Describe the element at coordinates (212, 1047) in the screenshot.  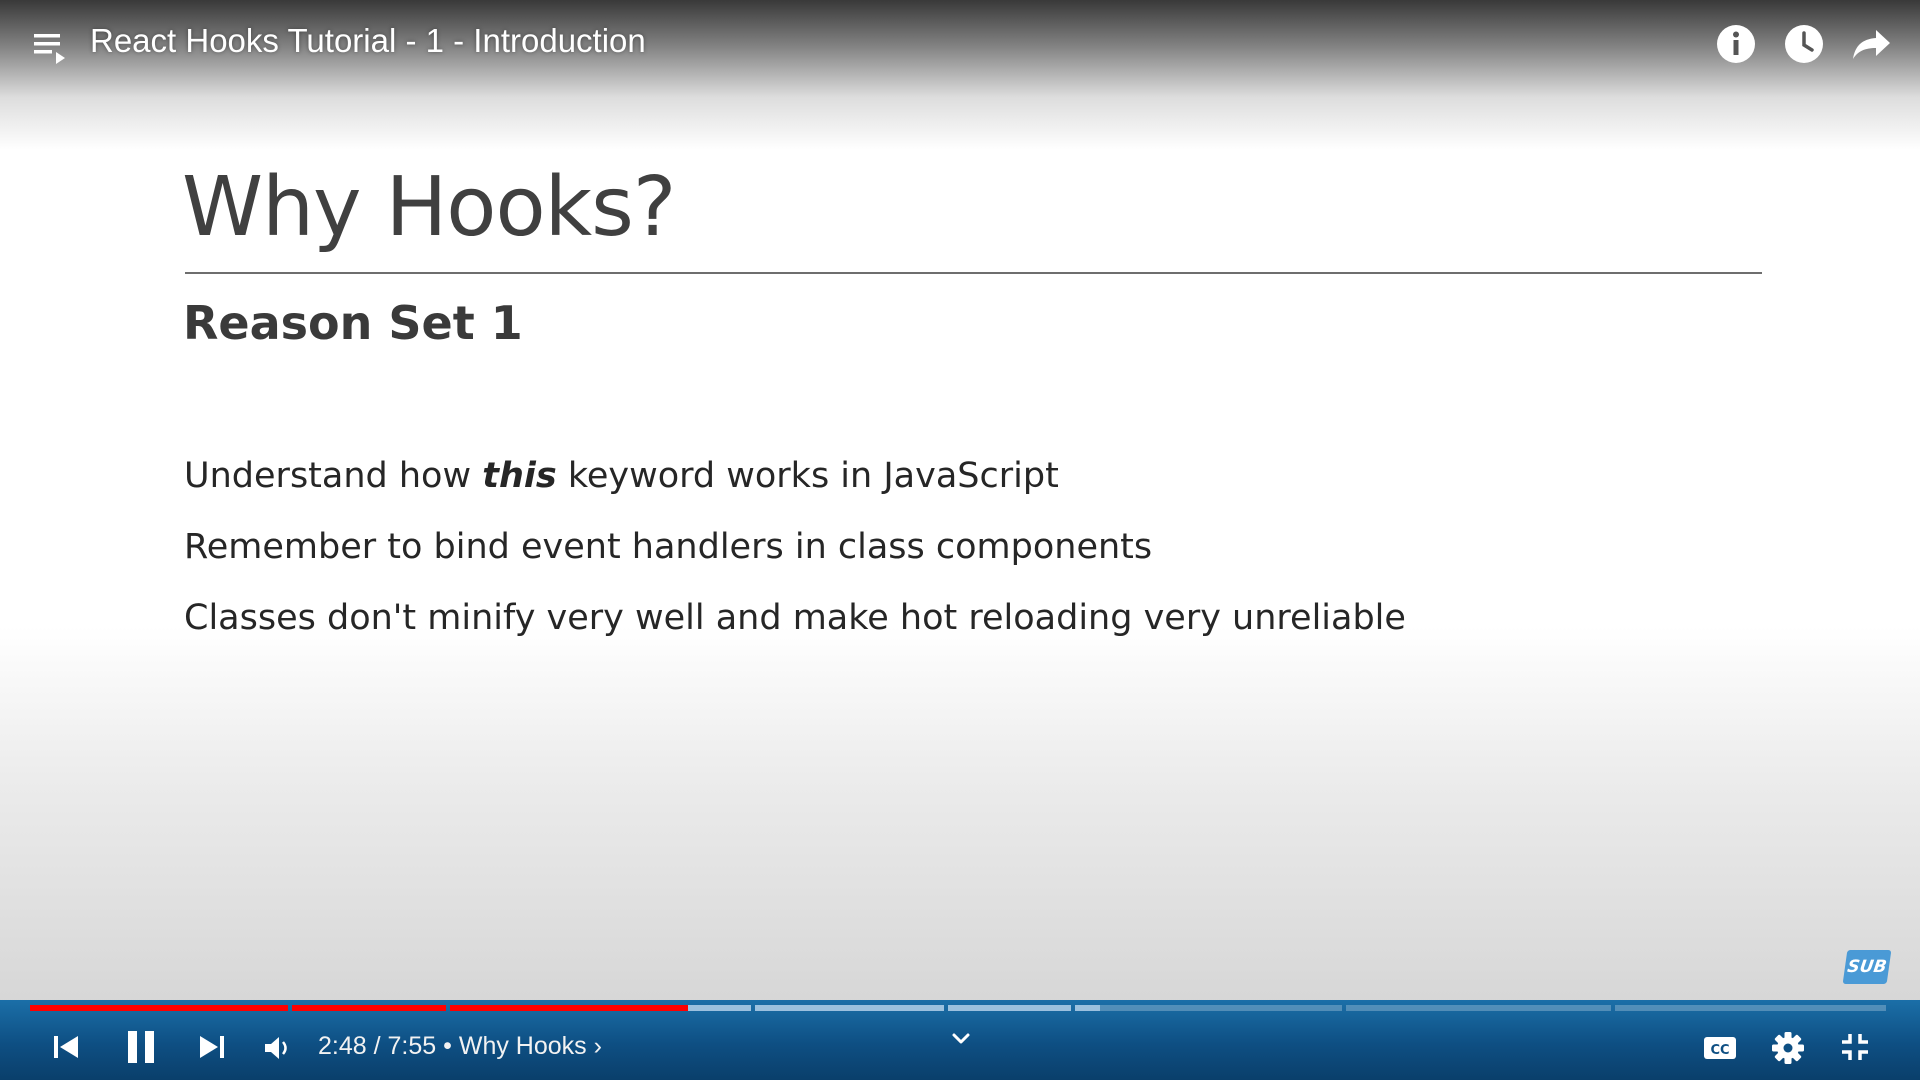
I see `next-icon` at that location.